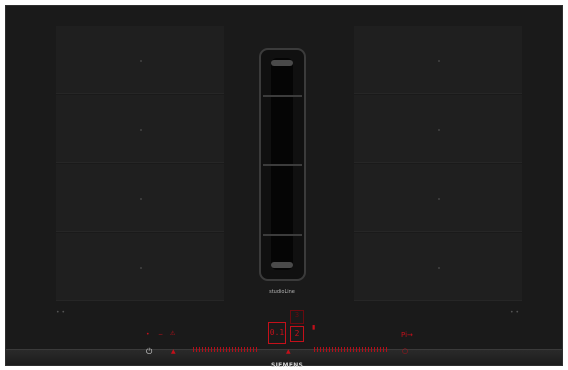 This screenshot has height=370, width=568. I want to click on power-icon: ⏻, so click(149, 352).